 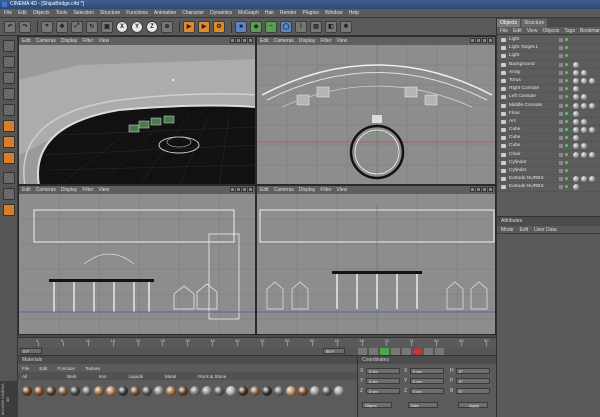 I want to click on x-axis-button: X, so click(x=122, y=26).